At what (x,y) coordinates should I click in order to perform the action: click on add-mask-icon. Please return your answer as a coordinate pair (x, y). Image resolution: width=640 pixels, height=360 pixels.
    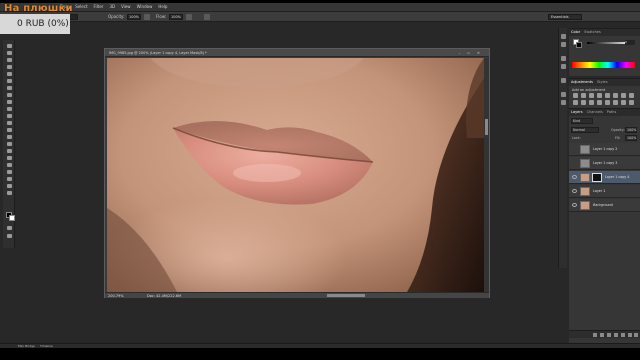
    Looking at the image, I should click on (609, 335).